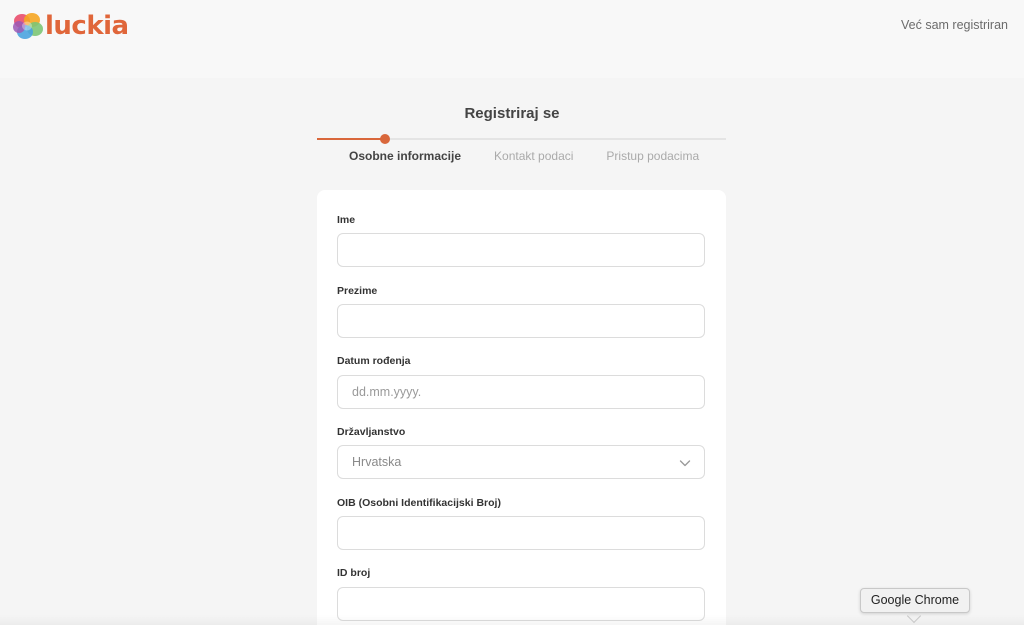  Describe the element at coordinates (374, 361) in the screenshot. I see `birth-date-label: Datum rođenja` at that location.